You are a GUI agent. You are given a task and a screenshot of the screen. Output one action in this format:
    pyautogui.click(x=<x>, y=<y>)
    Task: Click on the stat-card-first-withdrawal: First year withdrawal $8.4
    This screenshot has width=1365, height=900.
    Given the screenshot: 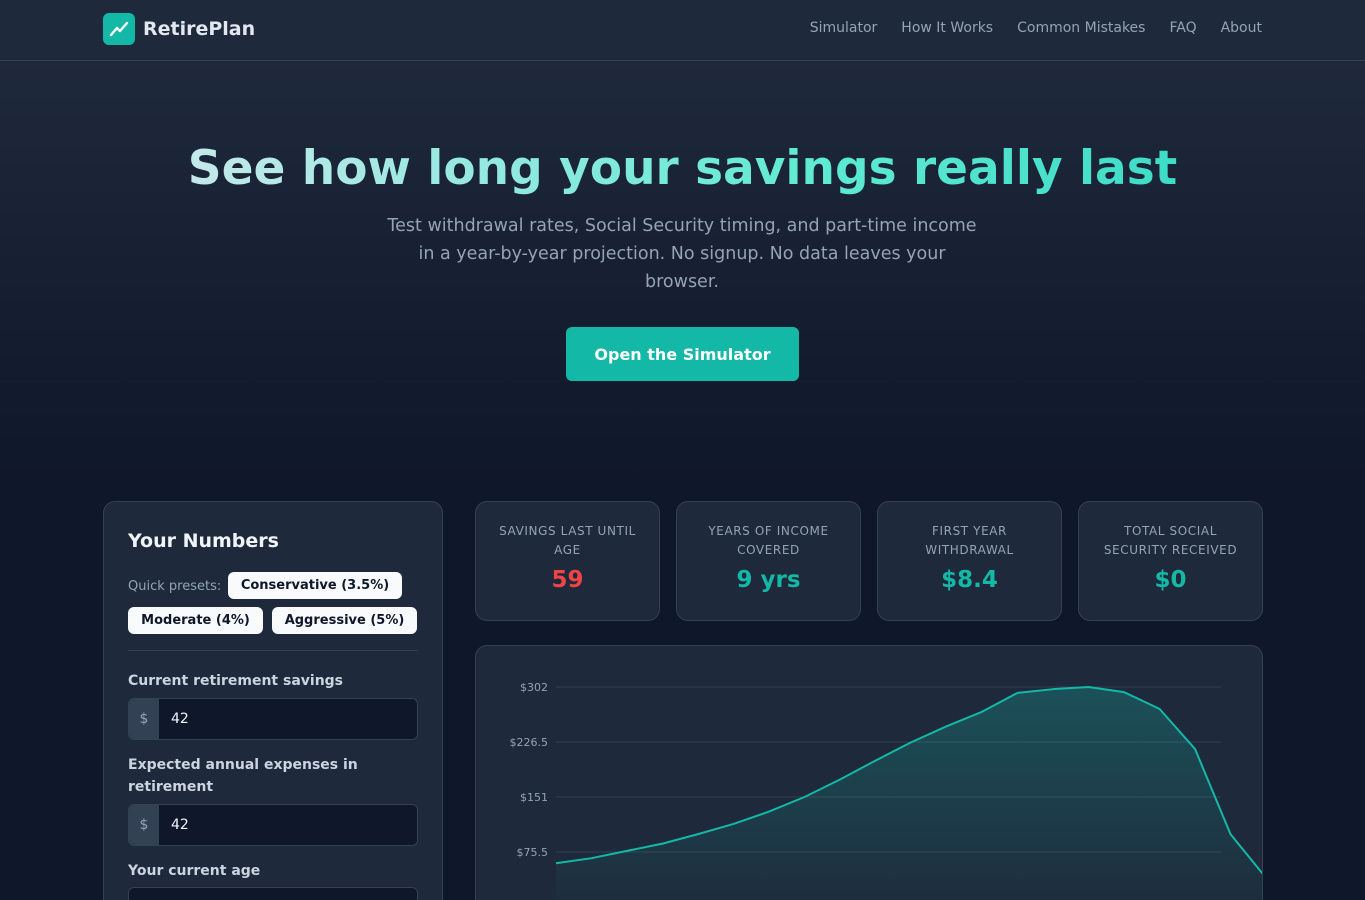 What is the action you would take?
    pyautogui.click(x=969, y=561)
    